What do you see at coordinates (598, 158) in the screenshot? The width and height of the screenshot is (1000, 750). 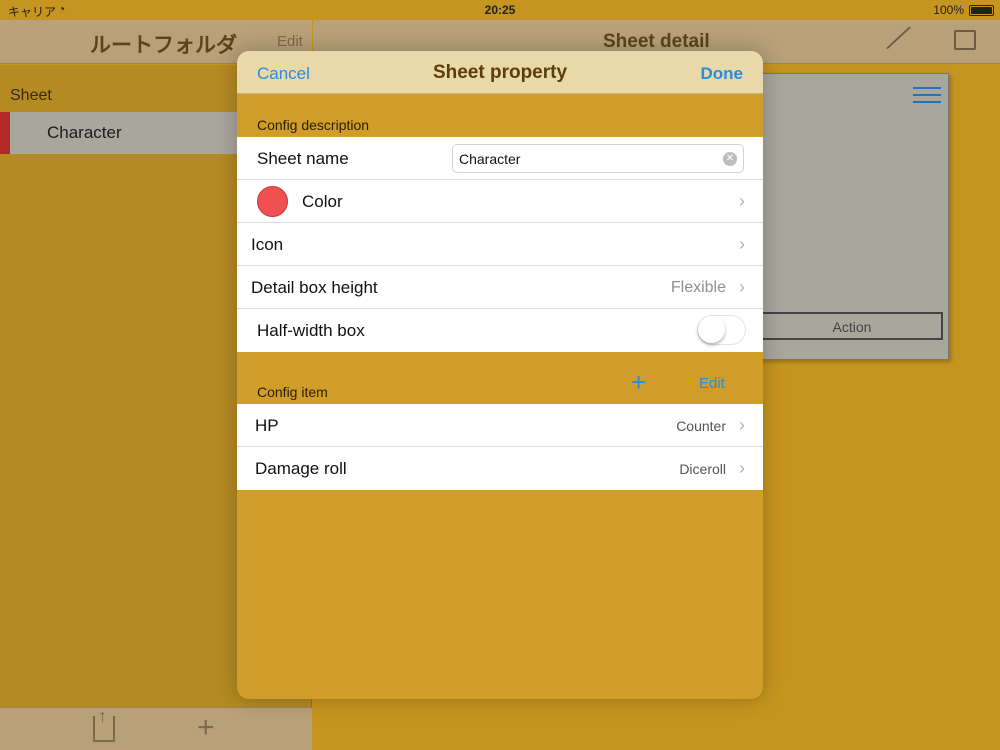 I see `sheet-name-input` at bounding box center [598, 158].